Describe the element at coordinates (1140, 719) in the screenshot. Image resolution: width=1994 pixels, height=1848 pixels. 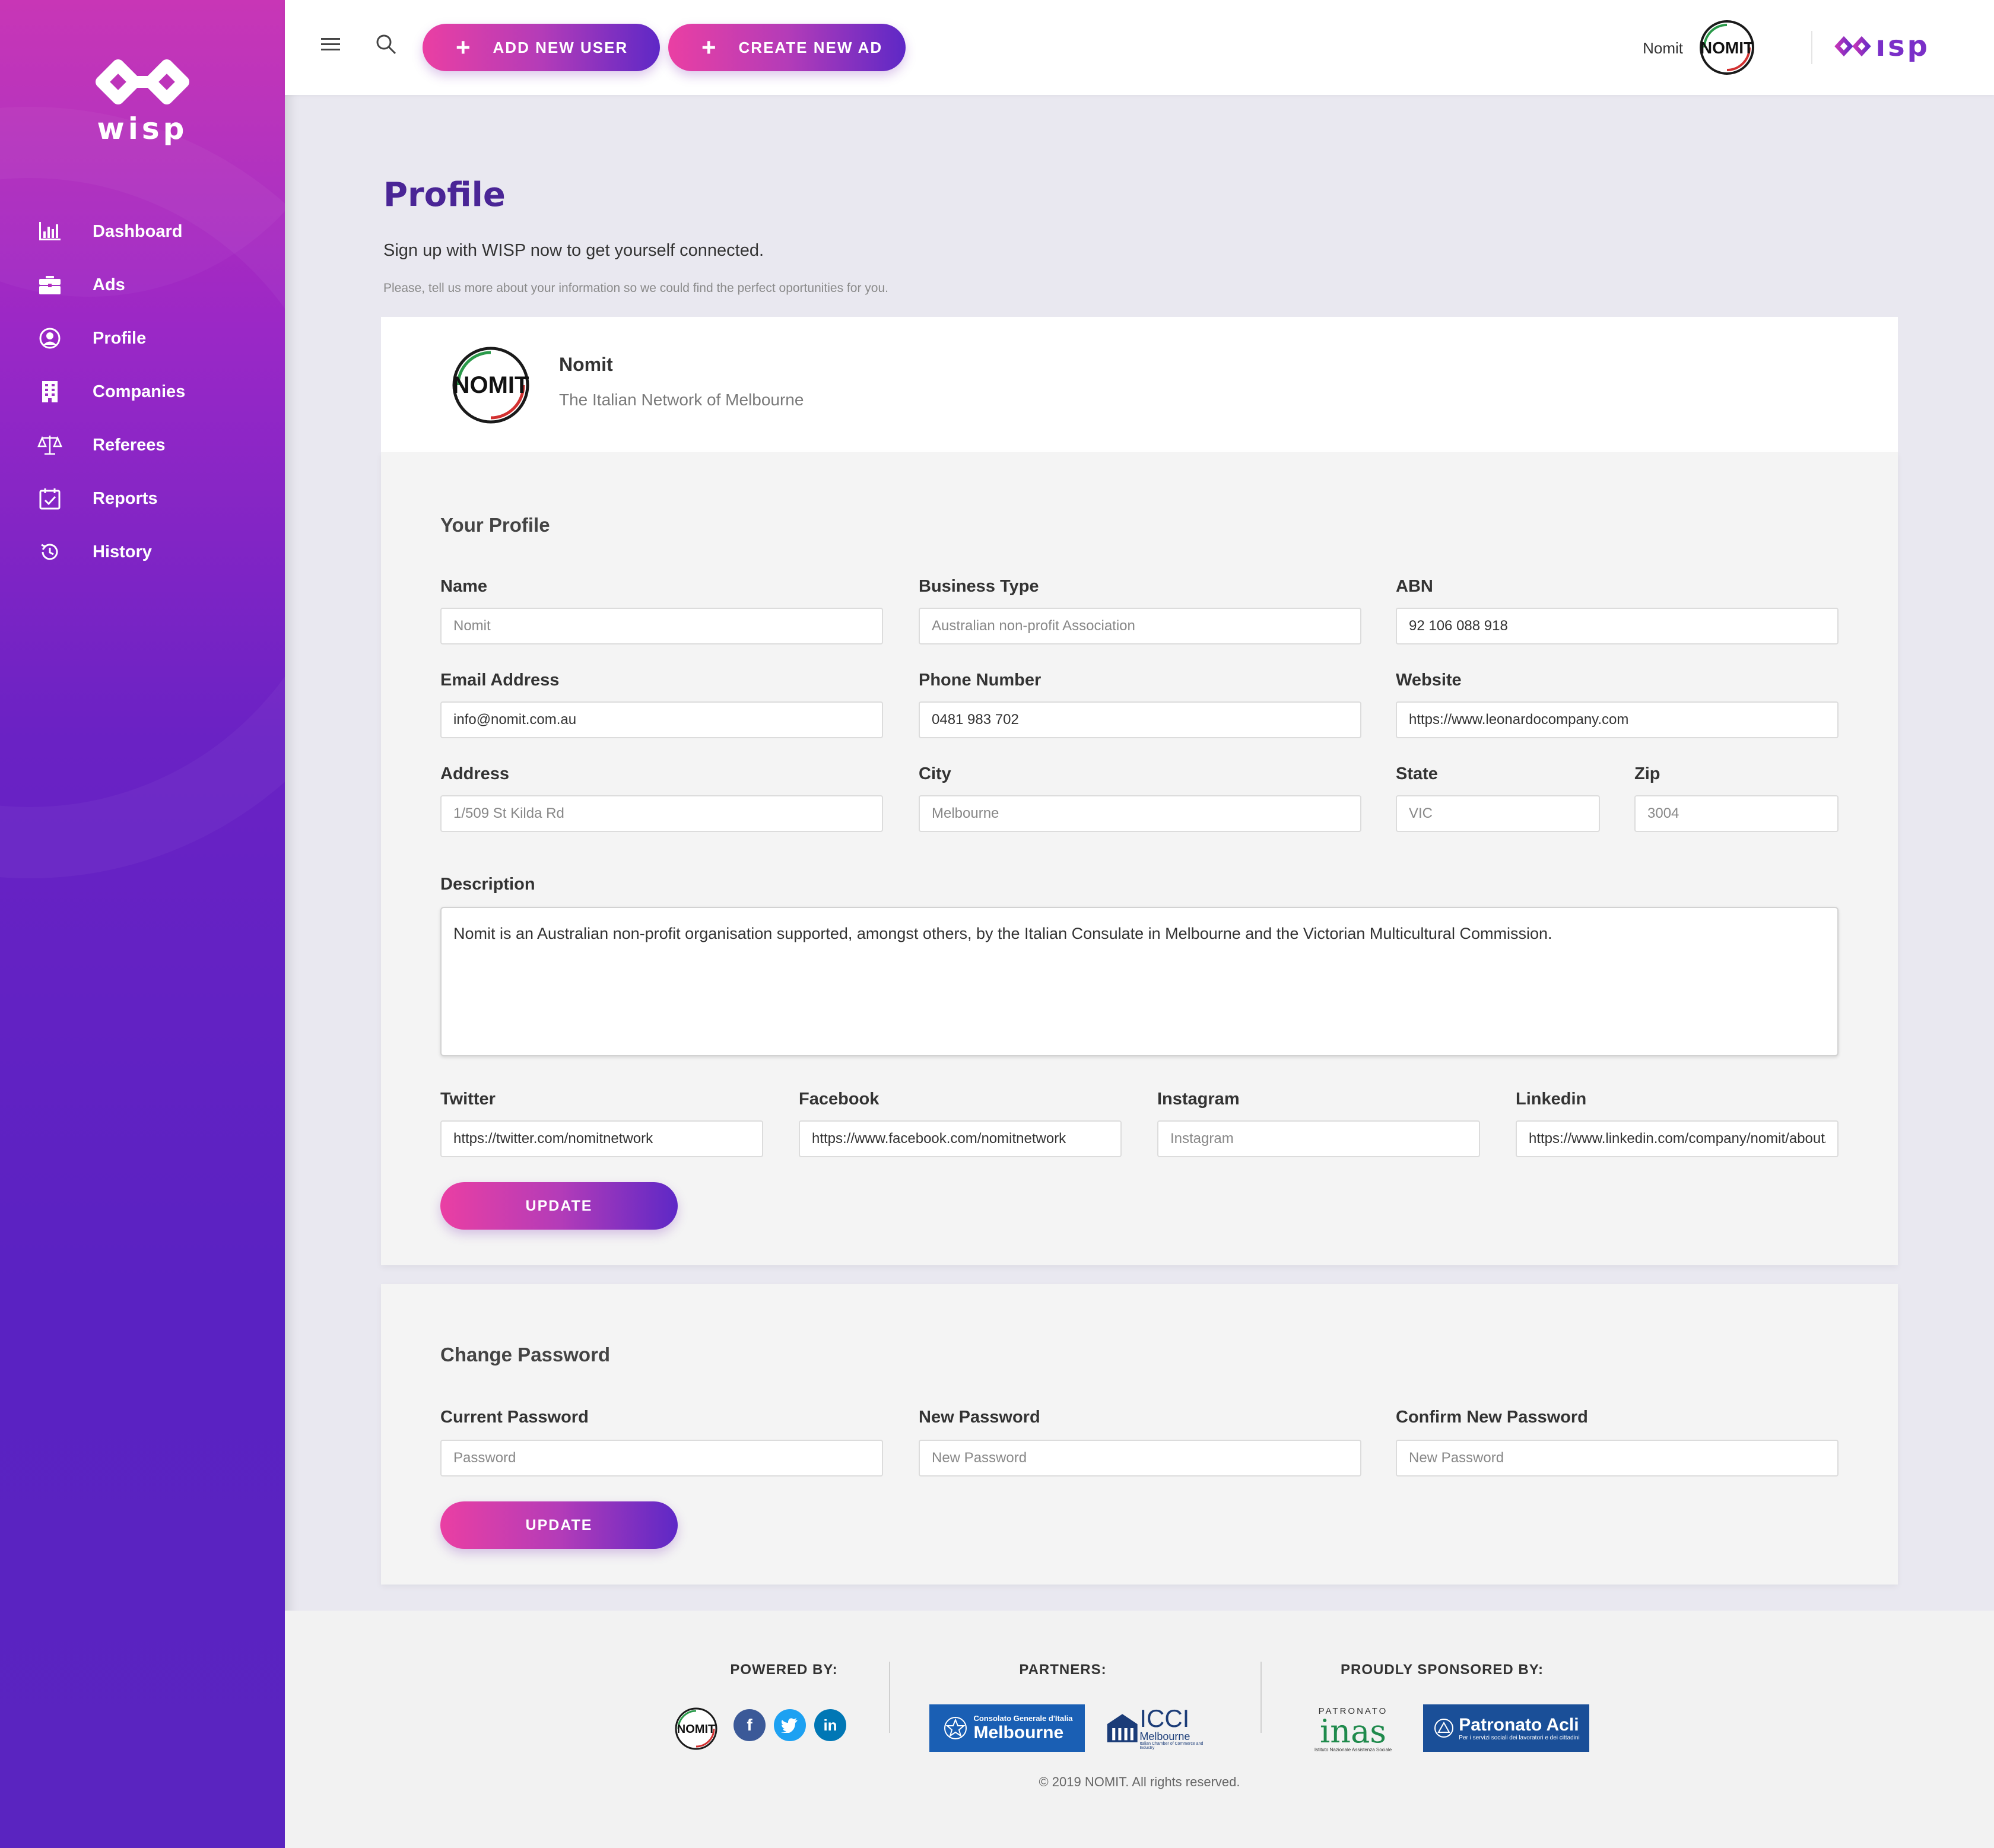
I see `phone-input` at that location.